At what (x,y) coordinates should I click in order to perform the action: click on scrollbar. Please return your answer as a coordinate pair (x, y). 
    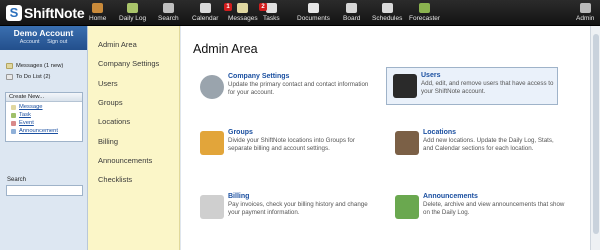
    Looking at the image, I should click on (595, 138).